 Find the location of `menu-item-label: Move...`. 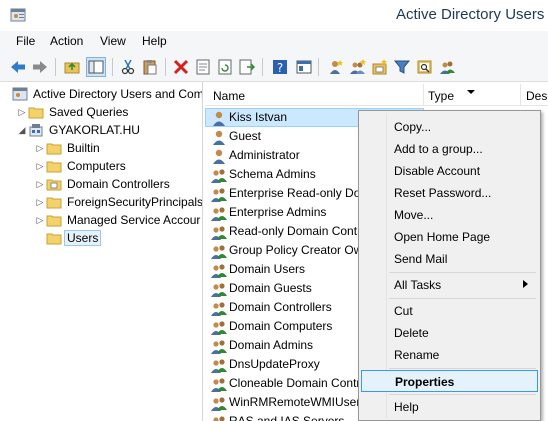

menu-item-label: Move... is located at coordinates (414, 215).